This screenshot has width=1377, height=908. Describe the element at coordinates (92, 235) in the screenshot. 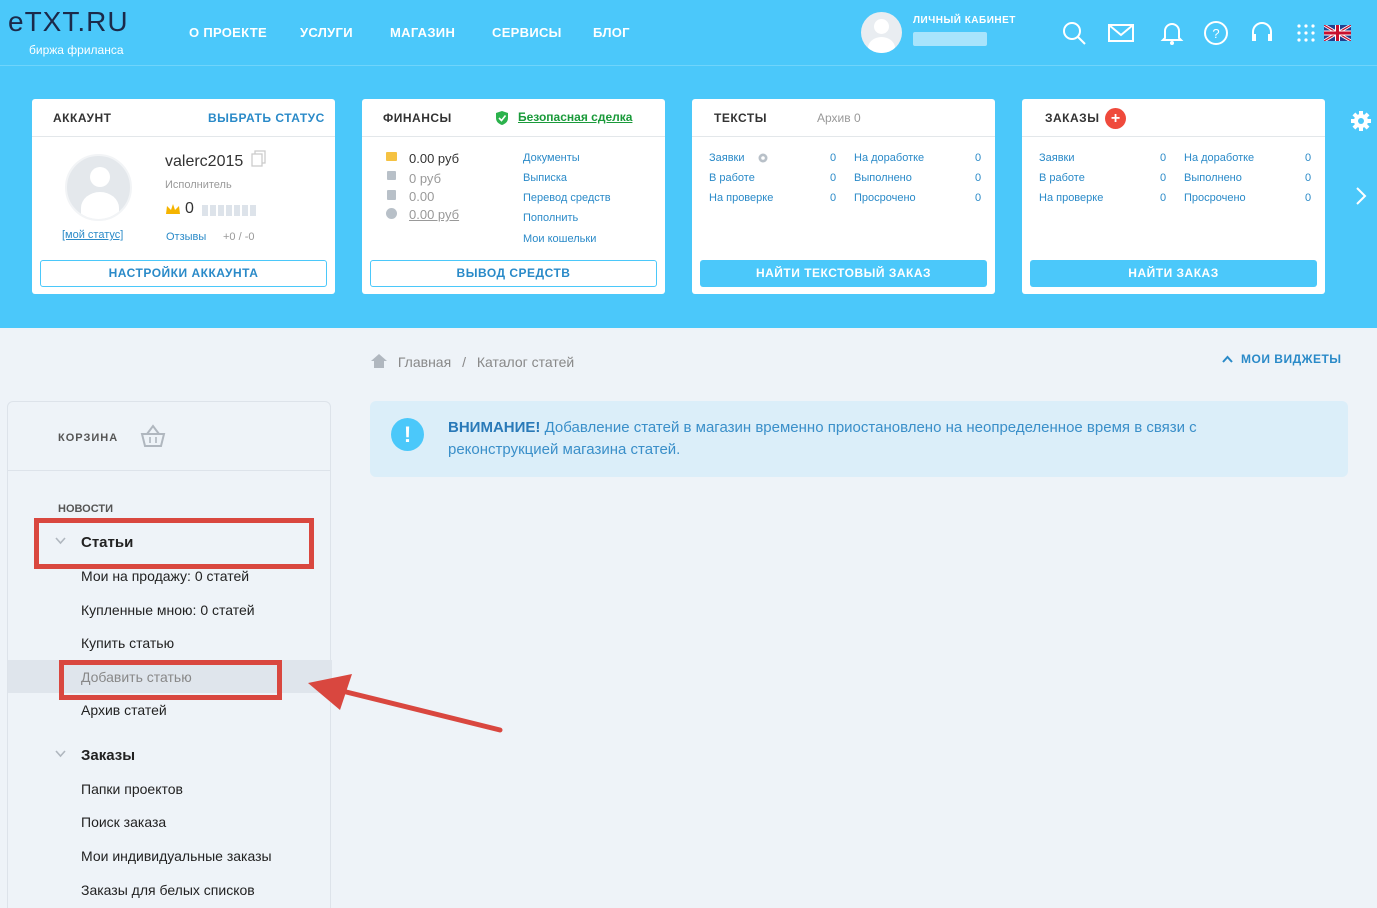

I see `my-status-link: [мой статус]` at that location.